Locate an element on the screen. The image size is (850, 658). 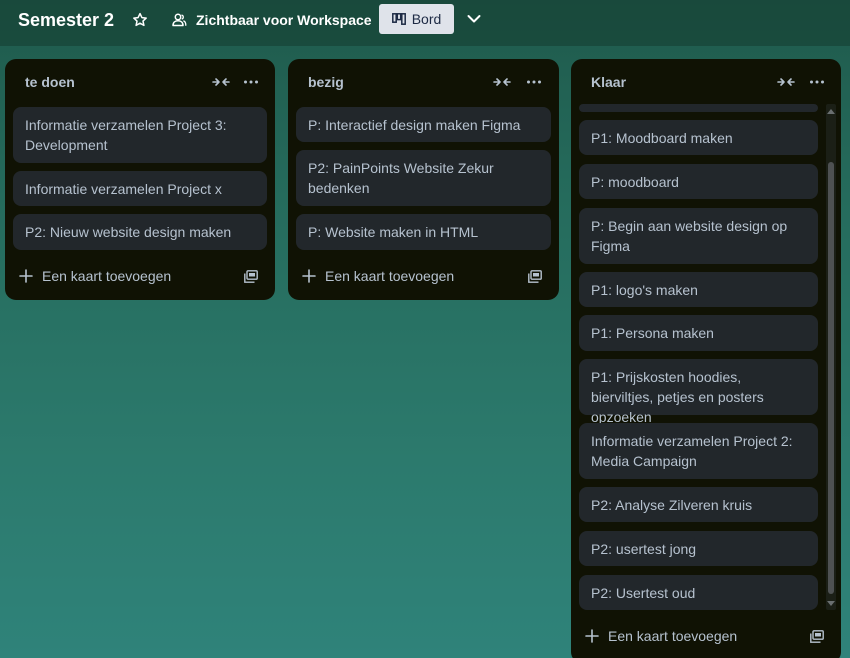
star-icon is located at coordinates (140, 19).